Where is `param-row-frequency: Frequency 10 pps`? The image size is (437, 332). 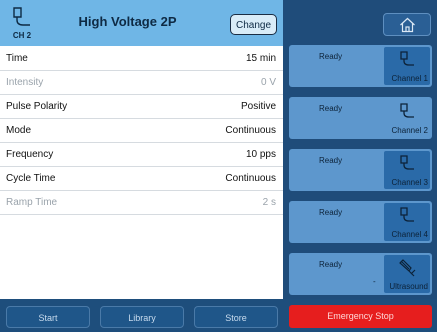
param-row-frequency: Frequency 10 pps is located at coordinates (141, 155).